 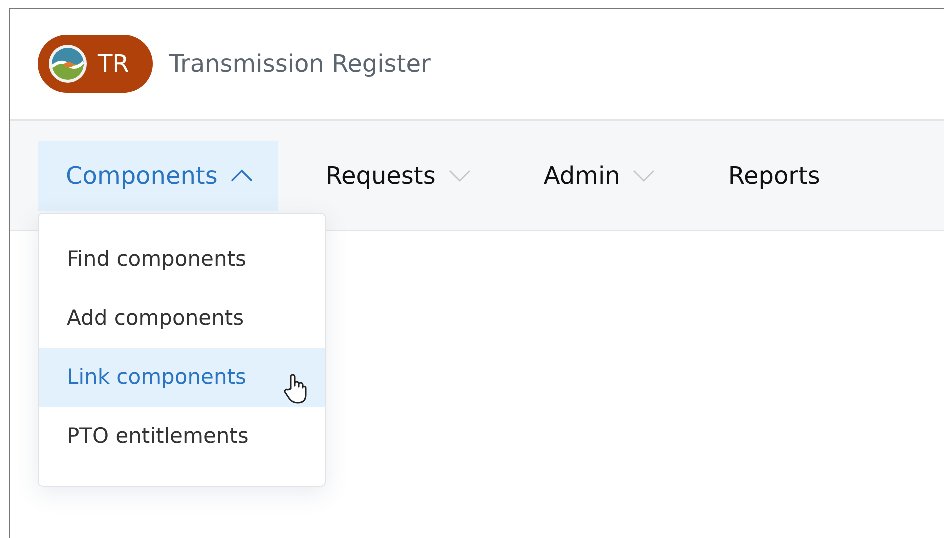 I want to click on nav-tab: Requests, so click(x=397, y=175).